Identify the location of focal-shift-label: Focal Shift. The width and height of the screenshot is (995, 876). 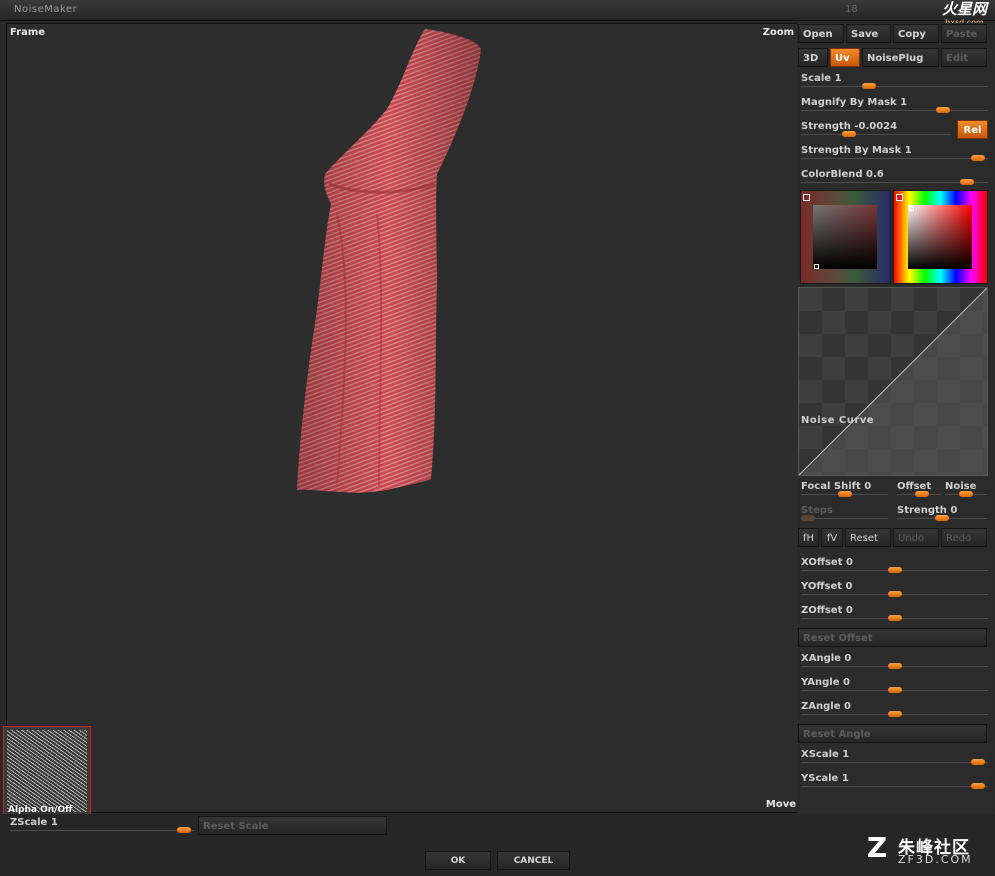
(831, 486).